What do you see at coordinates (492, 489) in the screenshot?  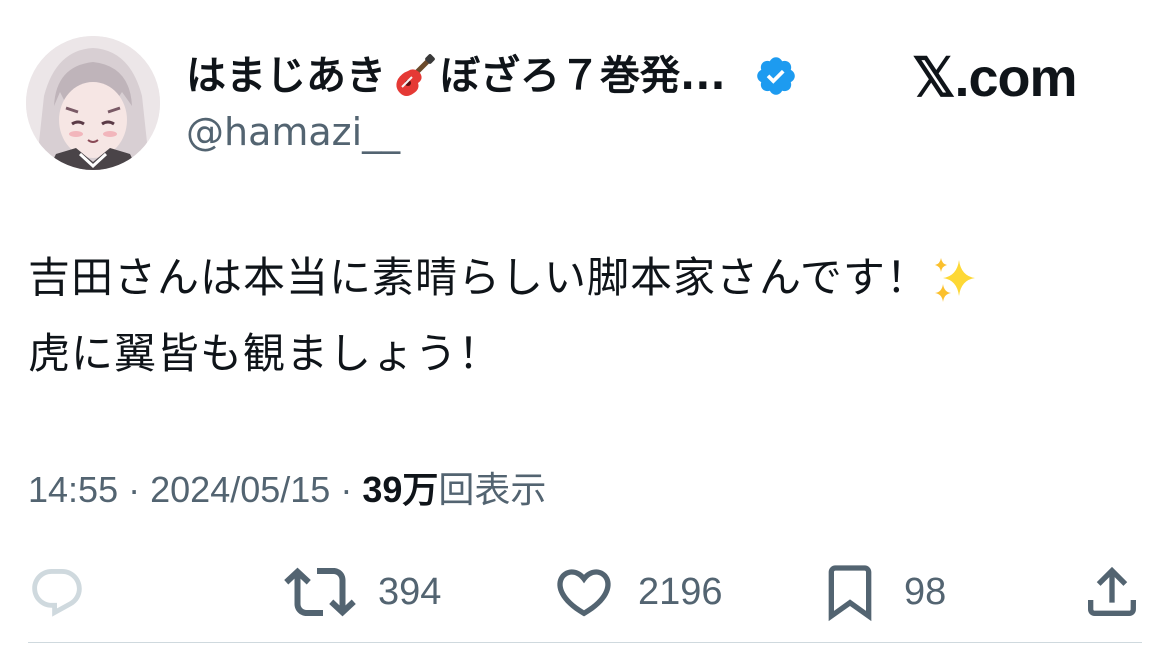 I see `views-label: 回表示` at bounding box center [492, 489].